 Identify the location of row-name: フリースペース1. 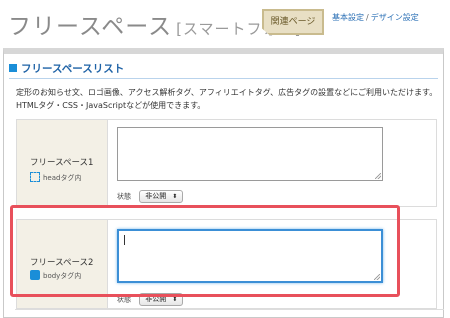
(62, 163).